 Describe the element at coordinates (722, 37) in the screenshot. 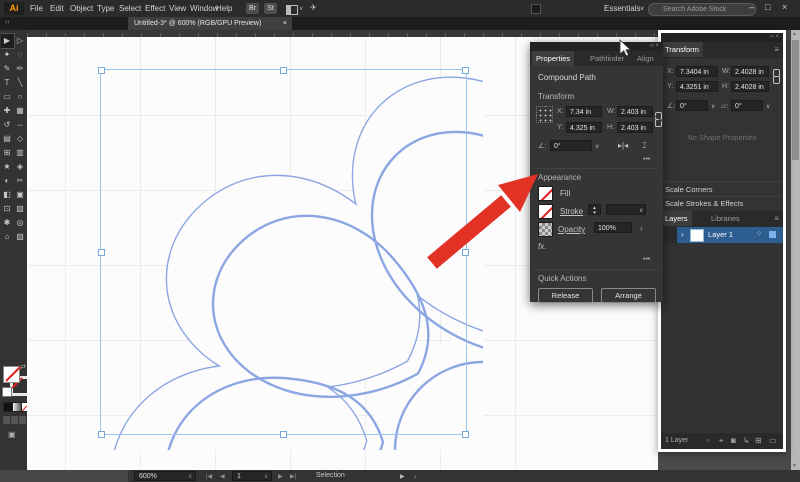

I see `transform-window-controls: ‹‹ ×` at that location.